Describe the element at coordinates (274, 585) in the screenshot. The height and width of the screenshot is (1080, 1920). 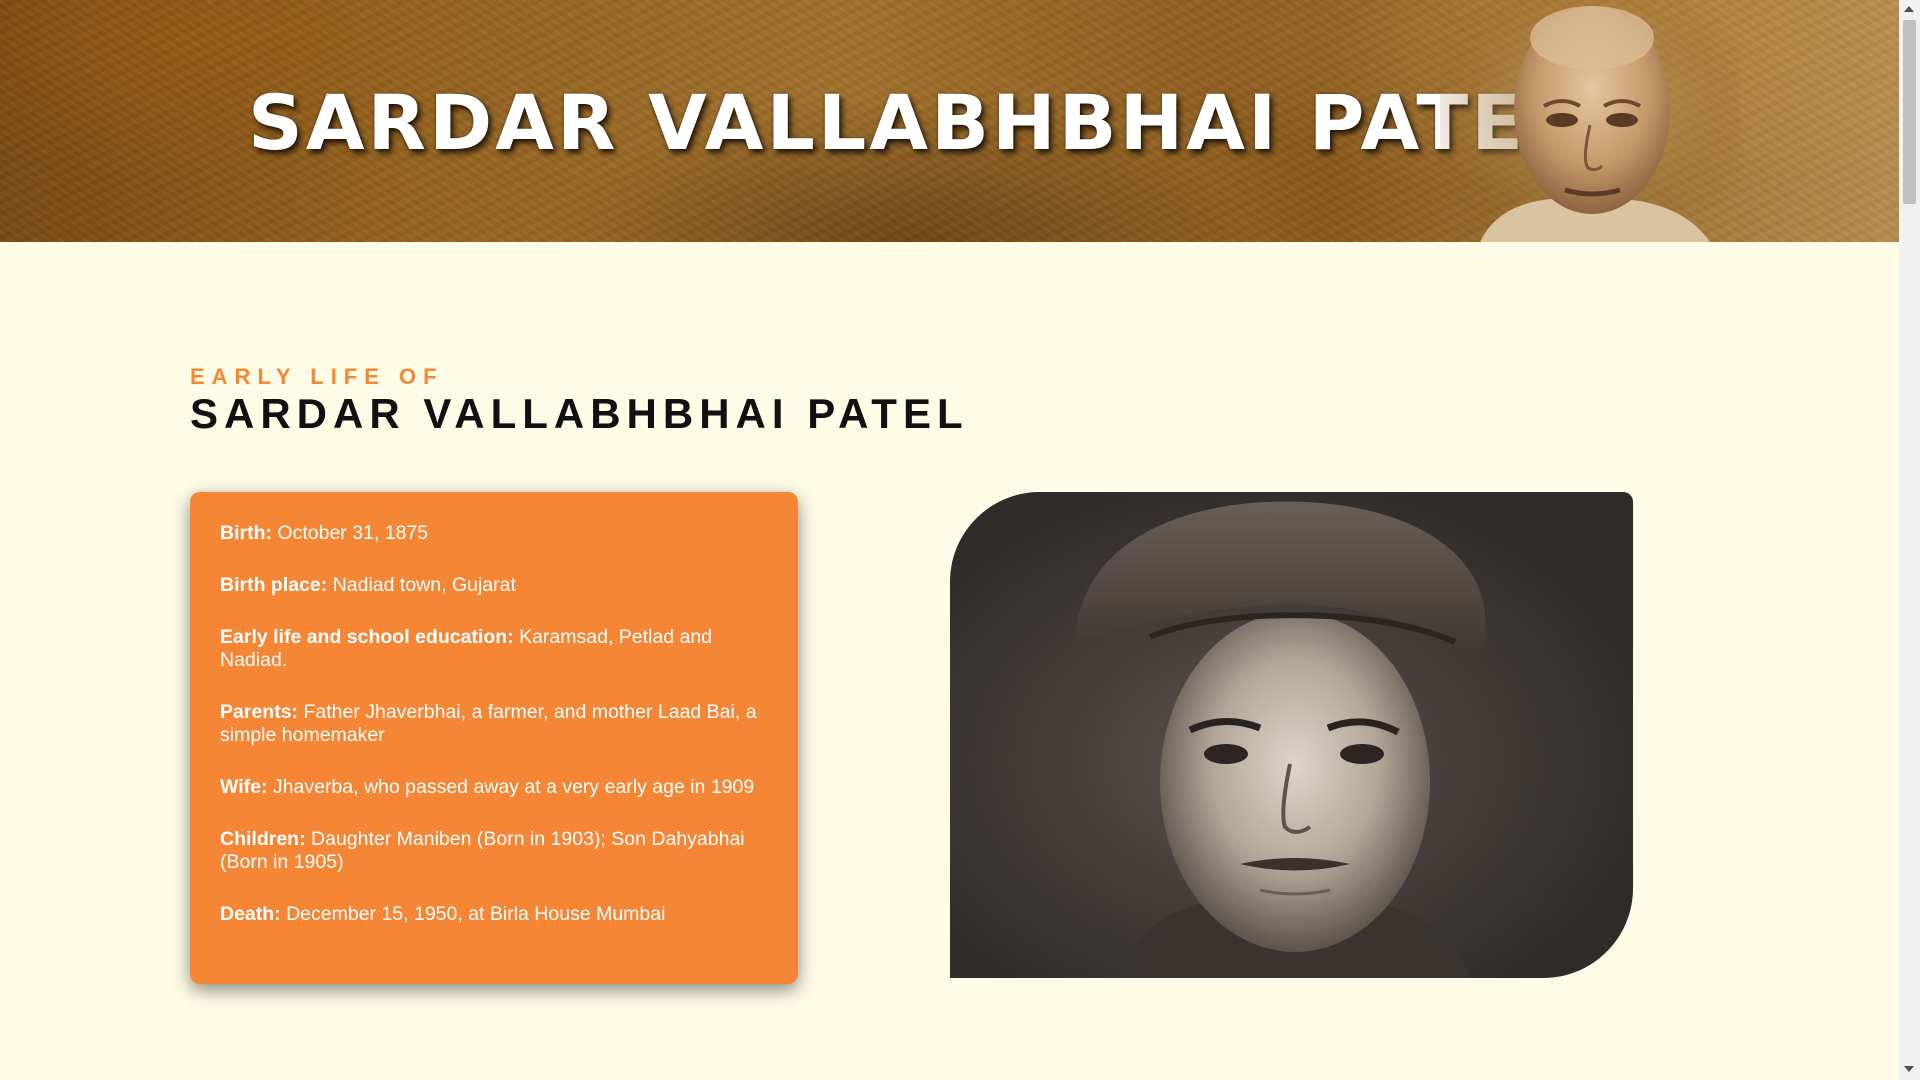
I see `fact-label: Birth place:` at that location.